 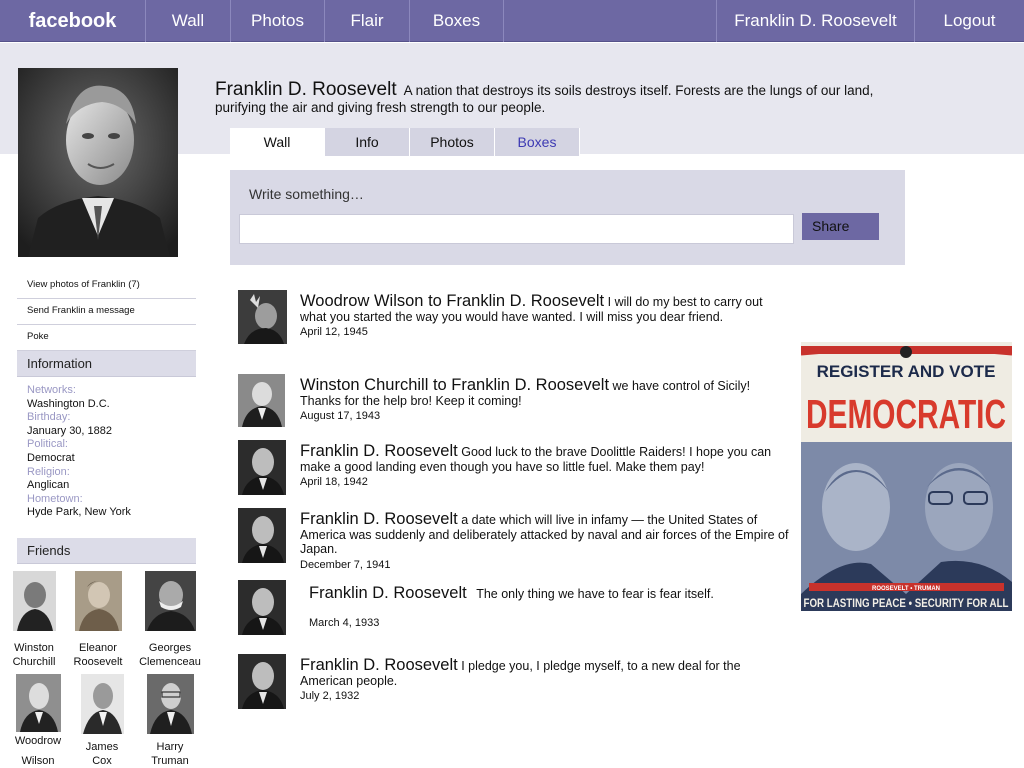 I want to click on info-label: Political:, so click(x=47, y=444).